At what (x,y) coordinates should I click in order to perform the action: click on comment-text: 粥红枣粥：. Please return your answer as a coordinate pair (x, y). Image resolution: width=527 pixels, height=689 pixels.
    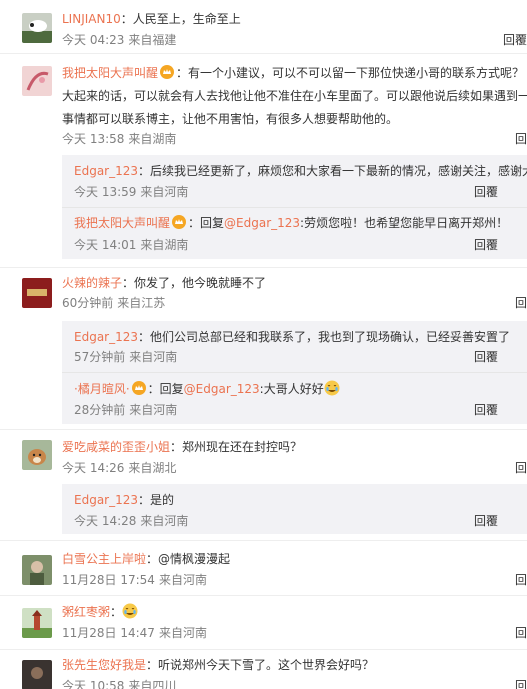
    Looking at the image, I should click on (294, 612).